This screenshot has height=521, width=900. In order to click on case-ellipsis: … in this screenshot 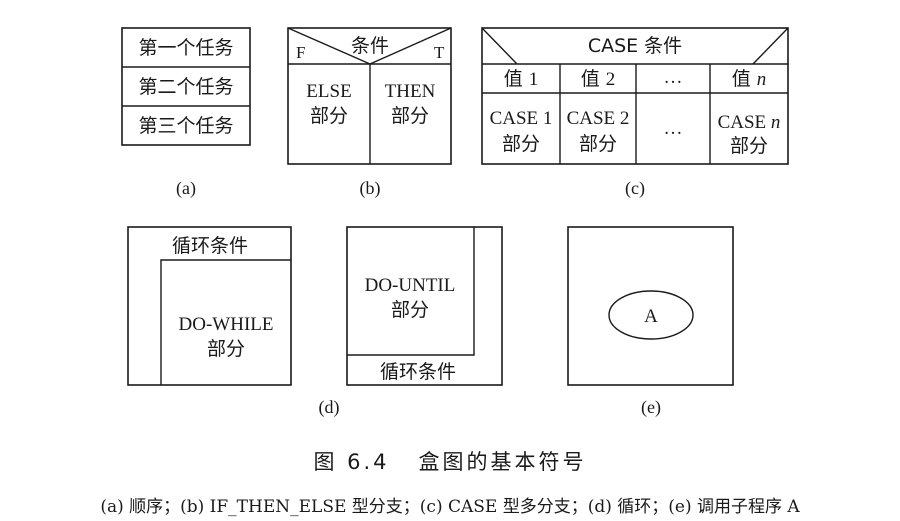, I will do `click(673, 128)`.